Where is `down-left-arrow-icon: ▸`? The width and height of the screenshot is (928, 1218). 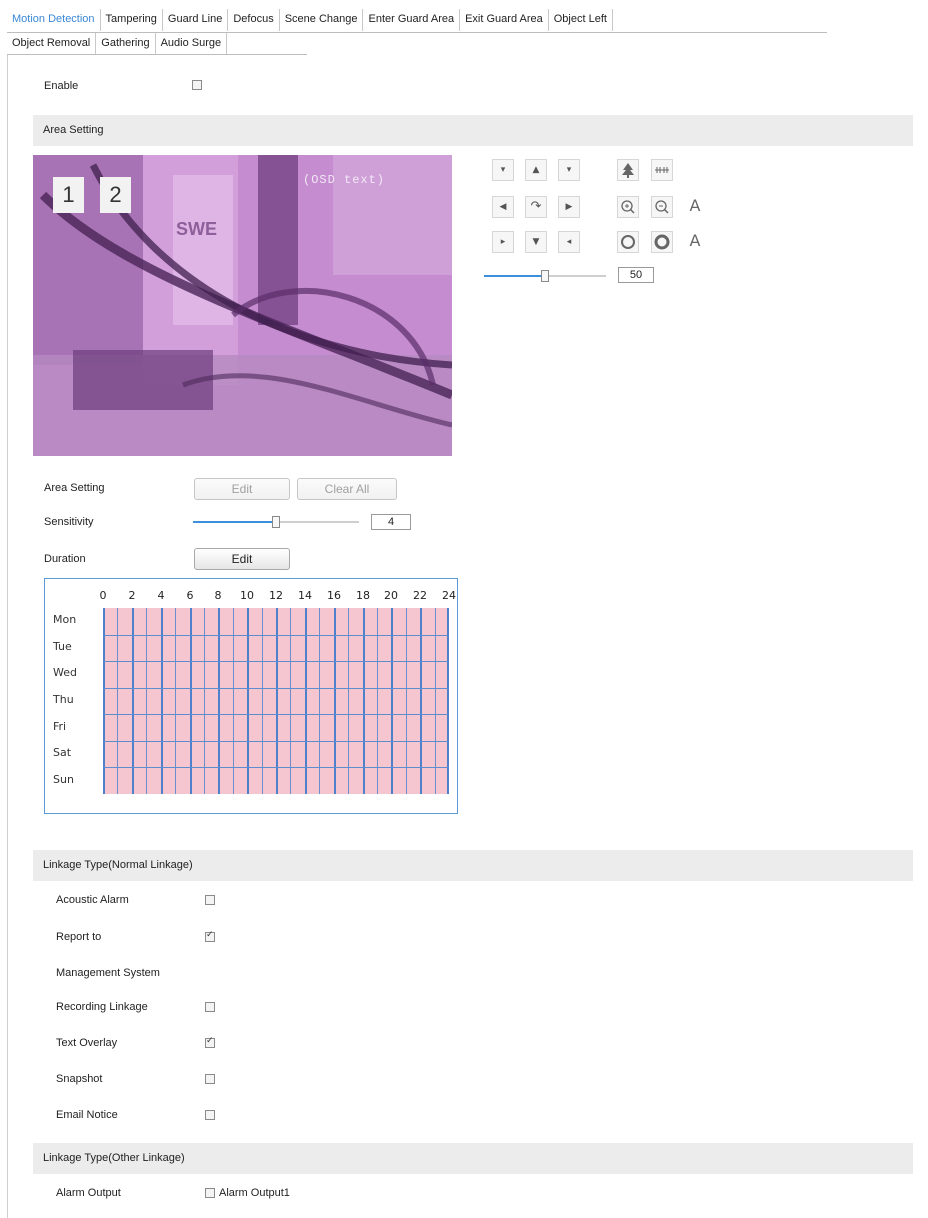
down-left-arrow-icon: ▸ is located at coordinates (503, 242).